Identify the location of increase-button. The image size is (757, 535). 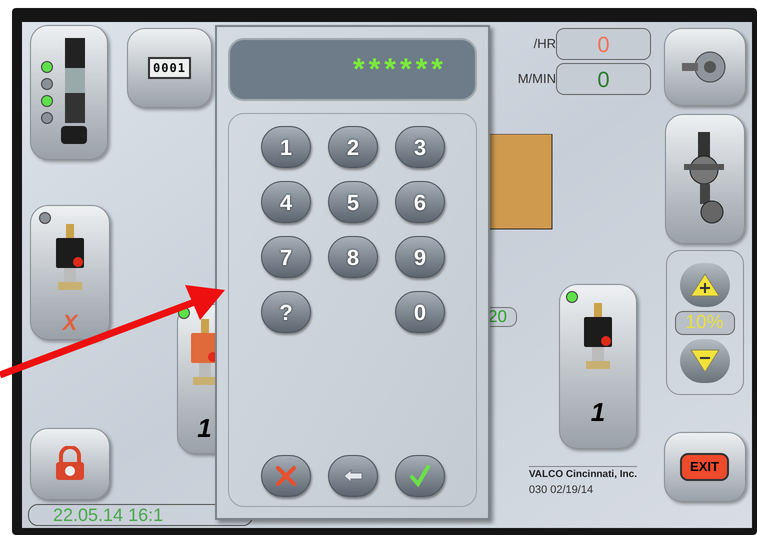
(705, 284).